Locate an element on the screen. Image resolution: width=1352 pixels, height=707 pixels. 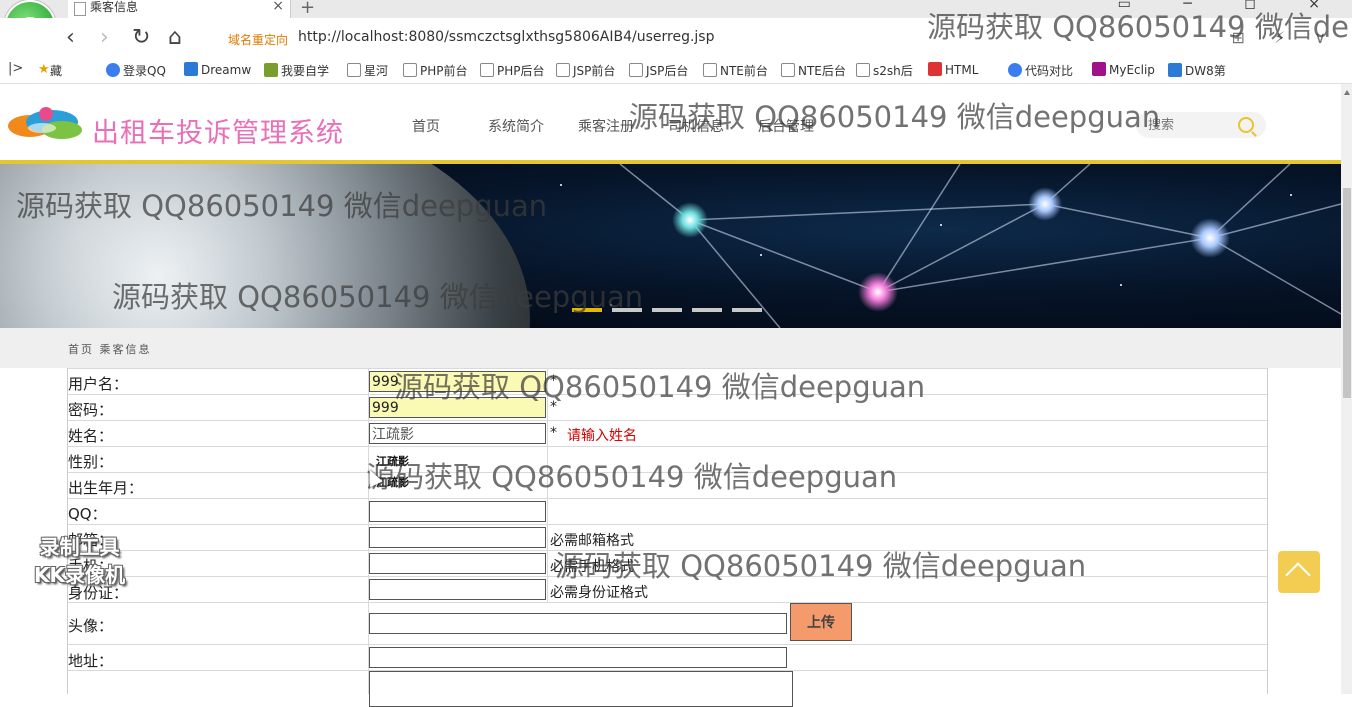
bookmark-dreamweaver: Dreamw is located at coordinates (217, 69).